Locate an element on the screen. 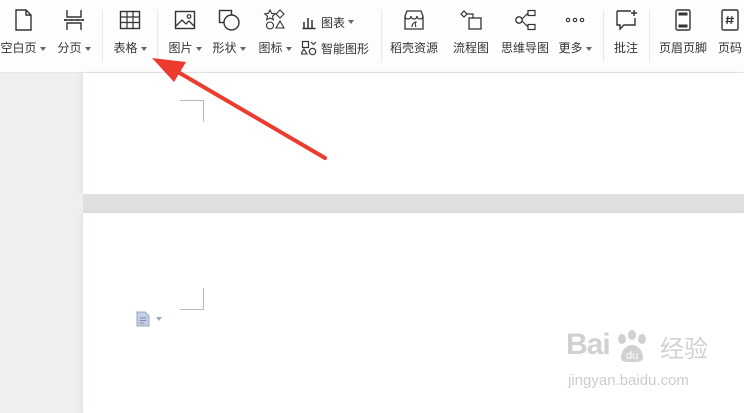  mindmap-icon is located at coordinates (525, 20).